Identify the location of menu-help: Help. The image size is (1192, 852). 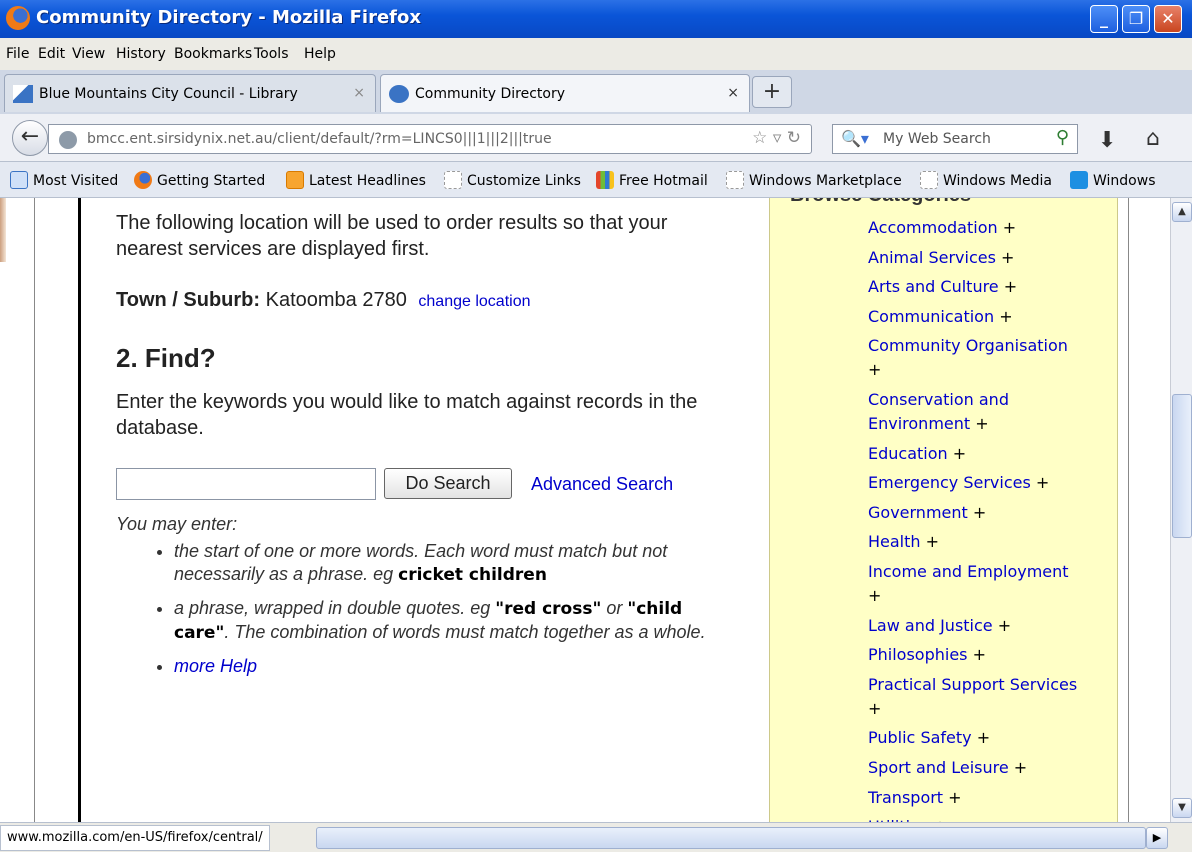
(320, 54).